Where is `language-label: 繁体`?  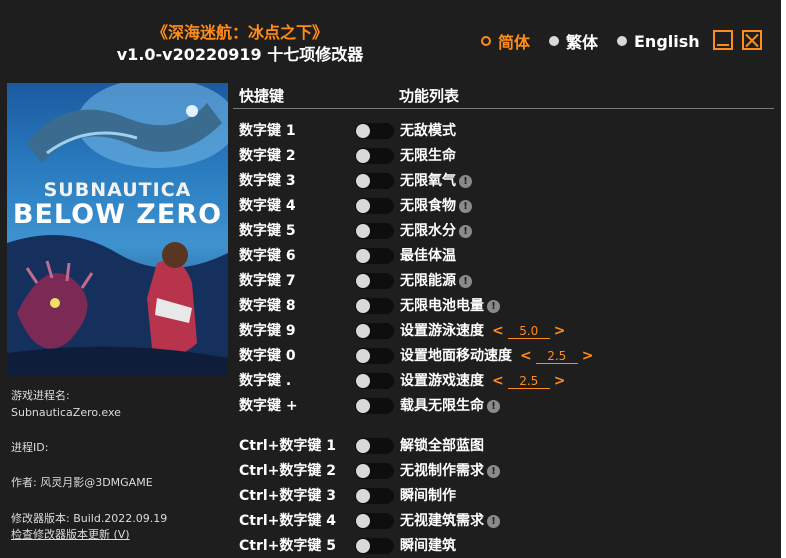
language-label: 繁体 is located at coordinates (582, 42).